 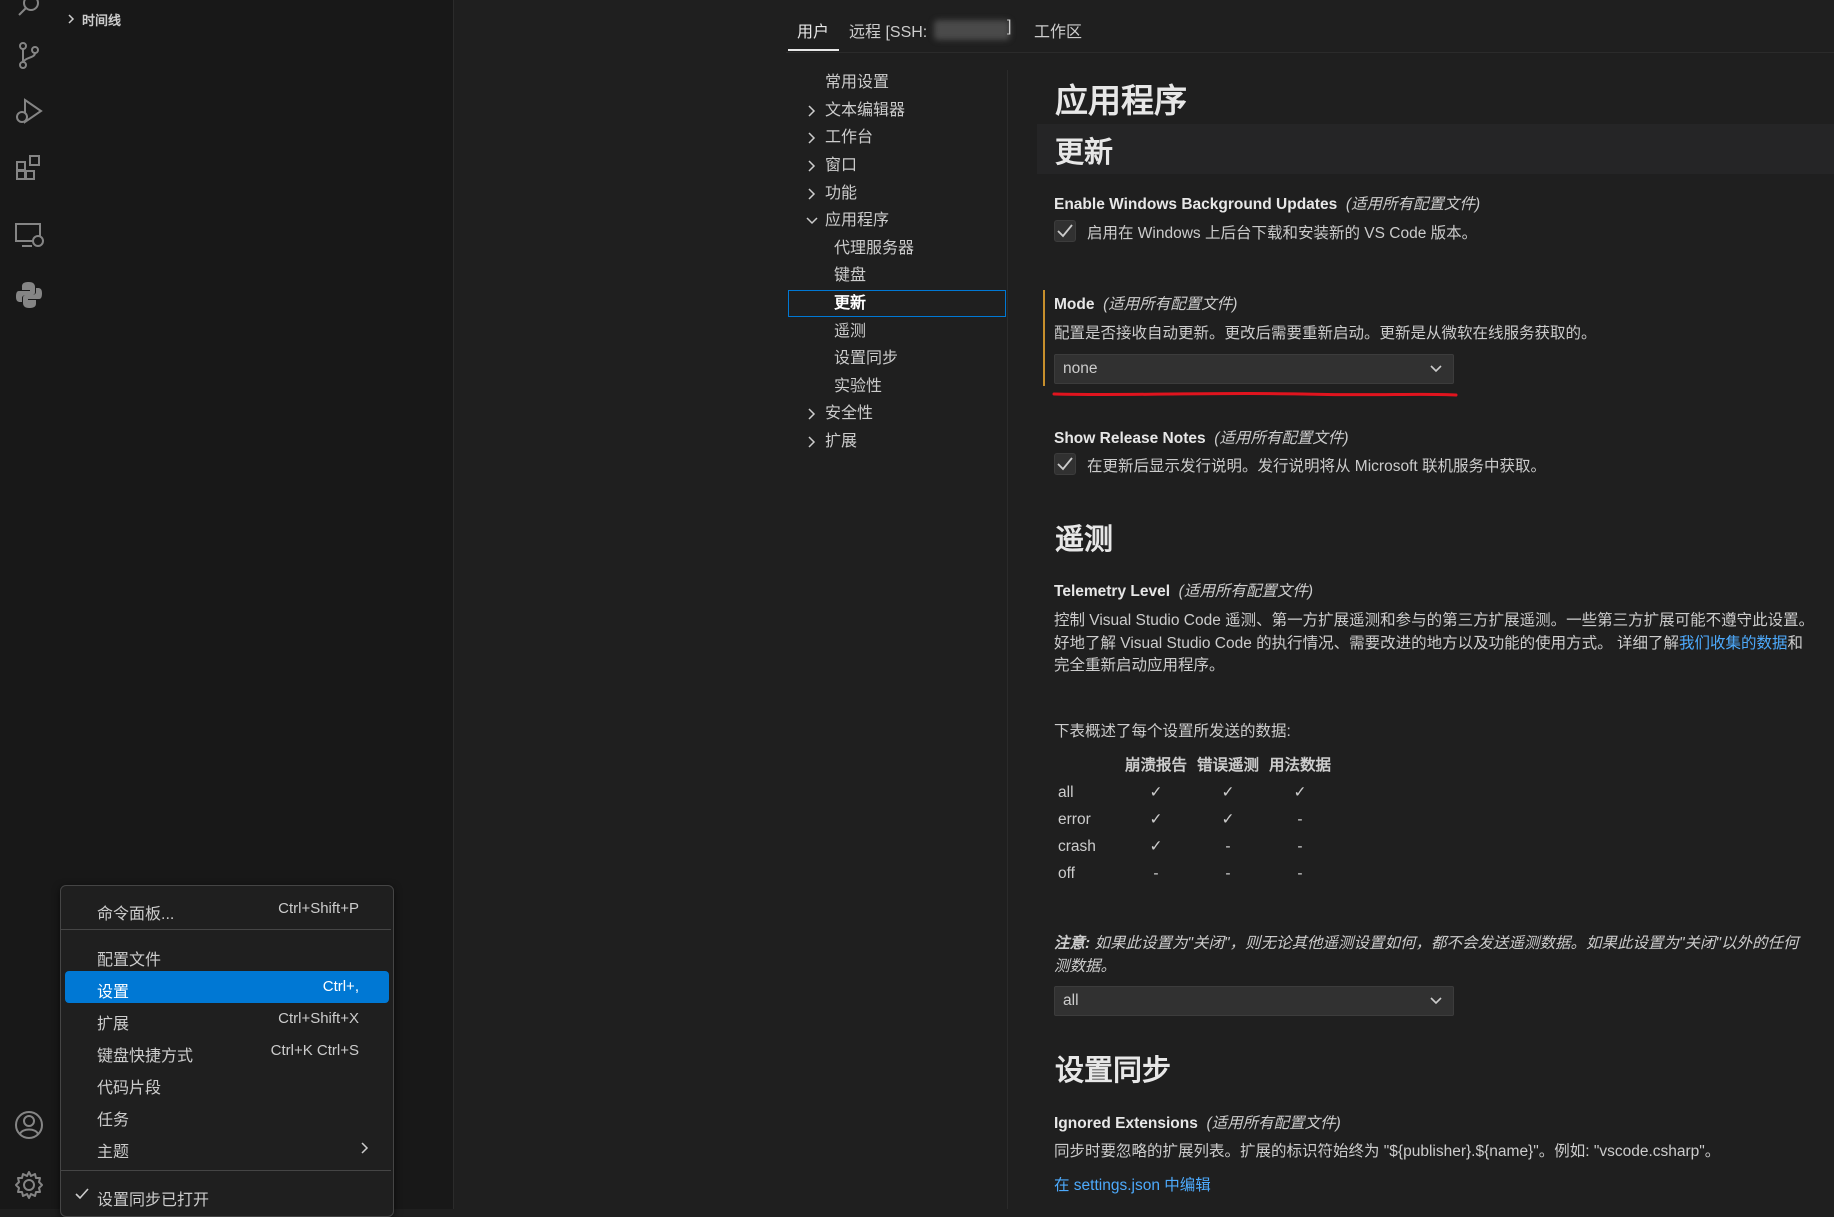 I want to click on menu-item-label: 设置, so click(x=113, y=992).